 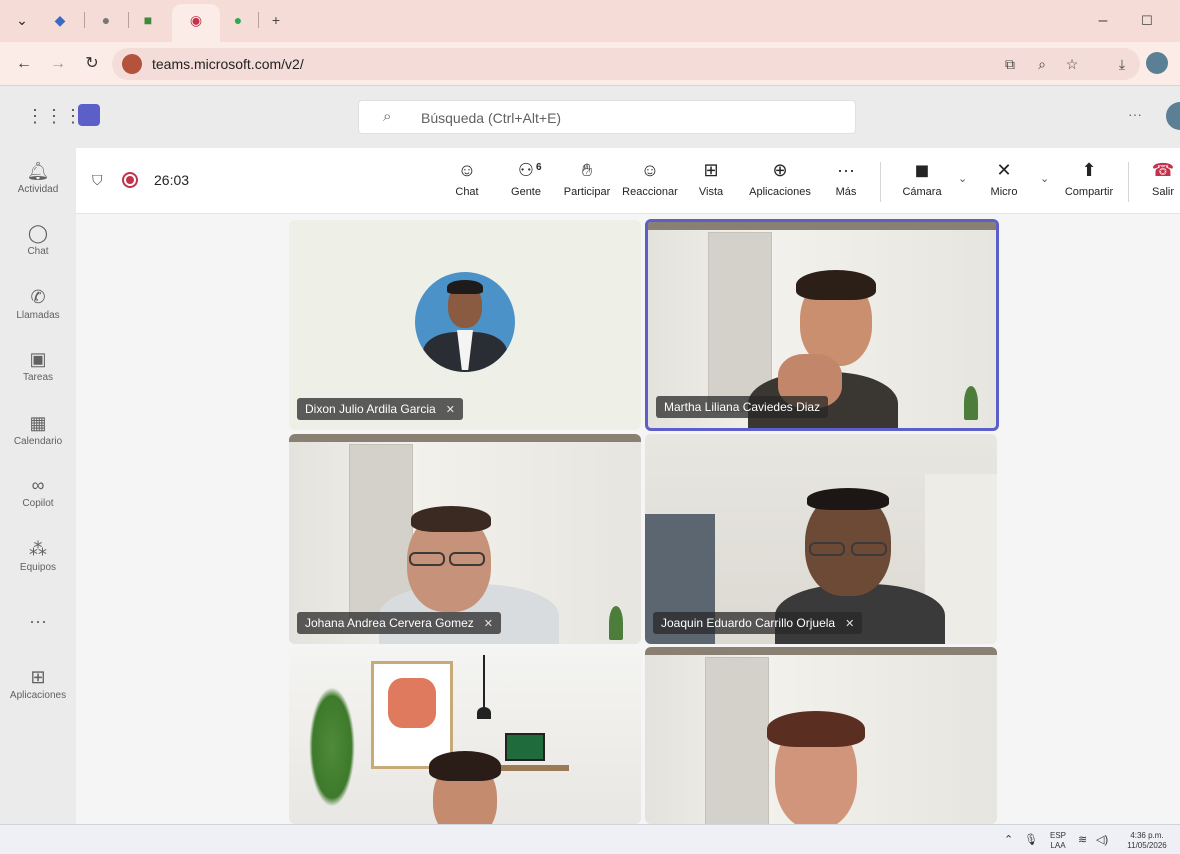 I want to click on raise-label: Participar, so click(x=587, y=192).